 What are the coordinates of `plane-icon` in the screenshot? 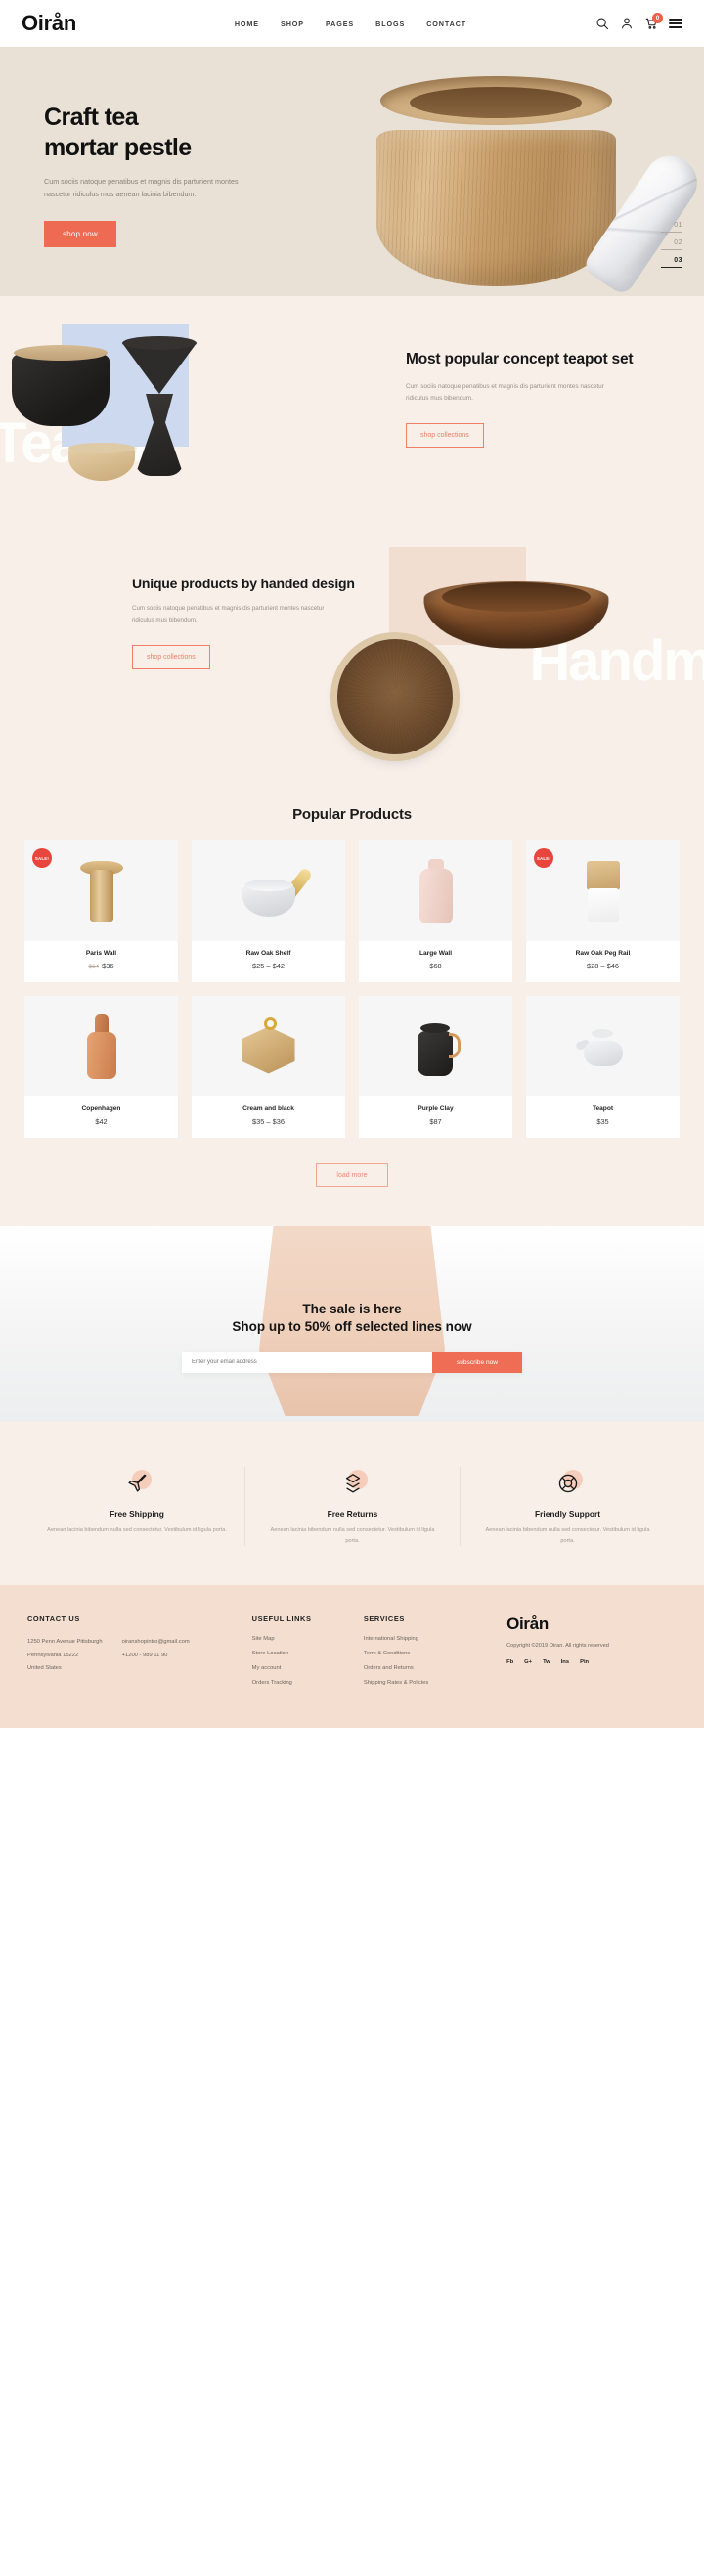 It's located at (137, 1484).